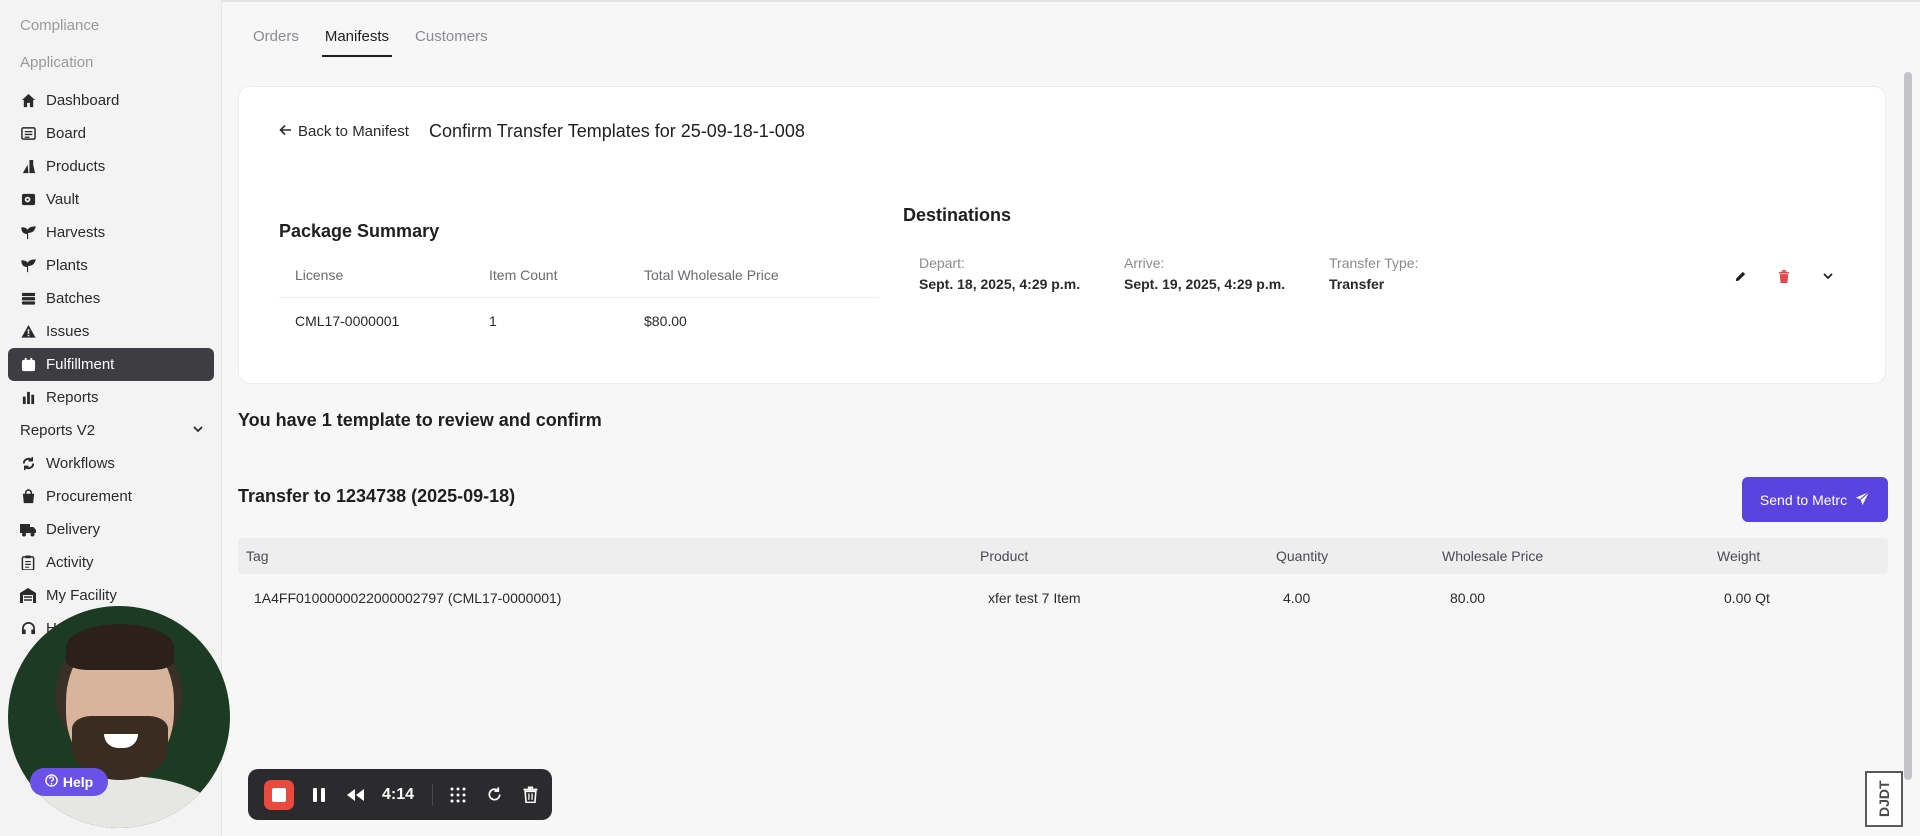 This screenshot has height=836, width=1920. What do you see at coordinates (319, 795) in the screenshot?
I see `pause-icon` at bounding box center [319, 795].